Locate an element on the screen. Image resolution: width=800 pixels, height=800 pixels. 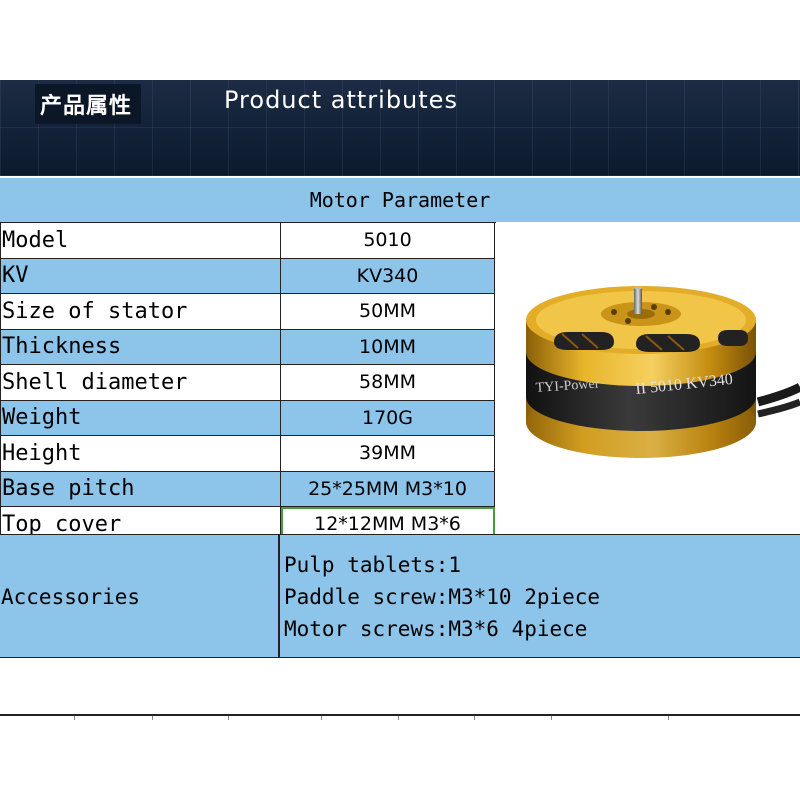
table-header: Motor Parameter is located at coordinates (400, 200).